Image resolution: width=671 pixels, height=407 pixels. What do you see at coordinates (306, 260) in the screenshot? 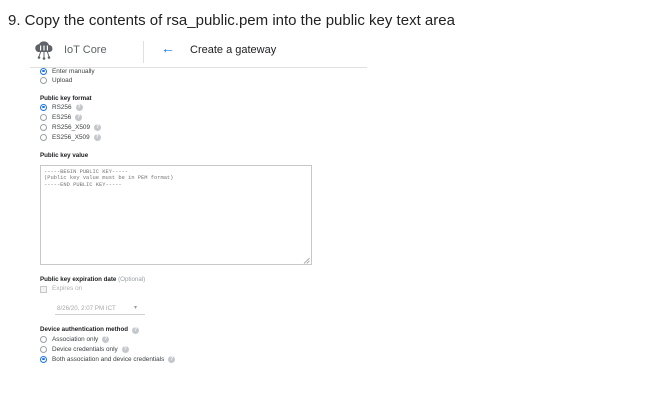
I see `resize-handle-icon` at bounding box center [306, 260].